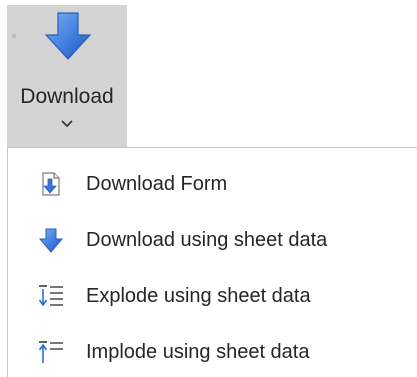 Image resolution: width=417 pixels, height=377 pixels. I want to click on ghost-glyph-icon: ▪, so click(14, 36).